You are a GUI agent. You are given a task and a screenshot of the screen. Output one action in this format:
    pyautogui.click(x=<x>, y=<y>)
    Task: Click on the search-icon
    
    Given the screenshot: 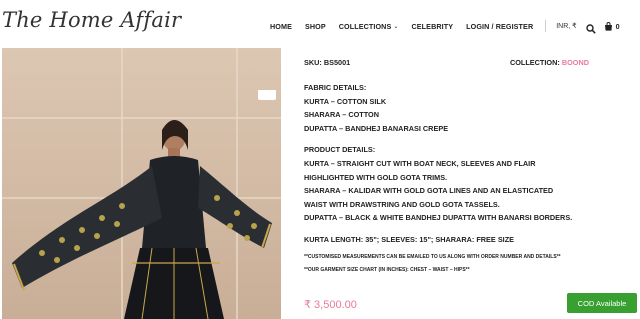 What is the action you would take?
    pyautogui.click(x=590, y=27)
    